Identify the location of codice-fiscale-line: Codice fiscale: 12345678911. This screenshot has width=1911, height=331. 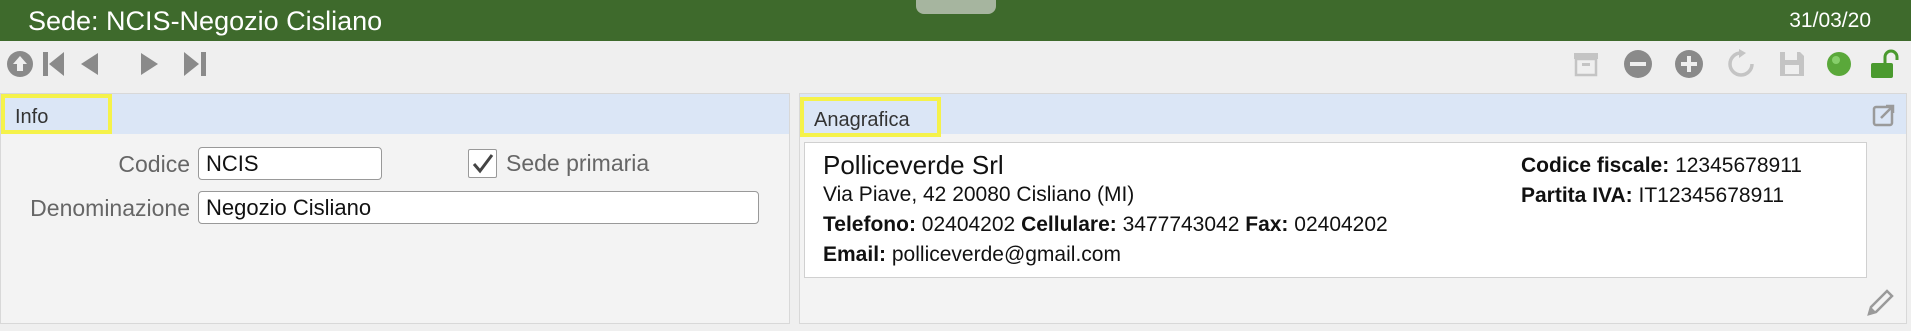
(1661, 166).